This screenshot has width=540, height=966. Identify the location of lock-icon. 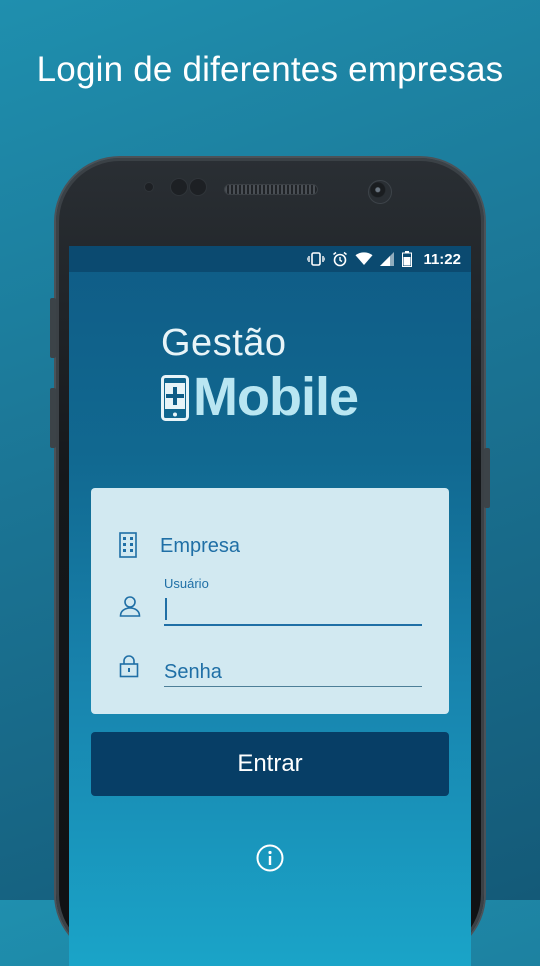
(129, 668).